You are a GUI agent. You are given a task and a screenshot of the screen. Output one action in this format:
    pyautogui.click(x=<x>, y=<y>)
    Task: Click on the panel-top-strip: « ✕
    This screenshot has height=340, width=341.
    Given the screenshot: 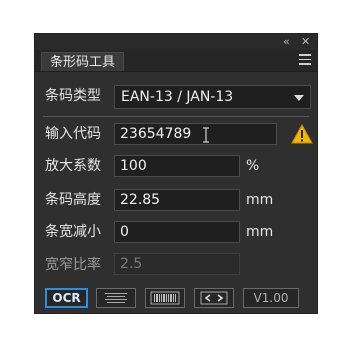 What is the action you would take?
    pyautogui.click(x=176, y=42)
    